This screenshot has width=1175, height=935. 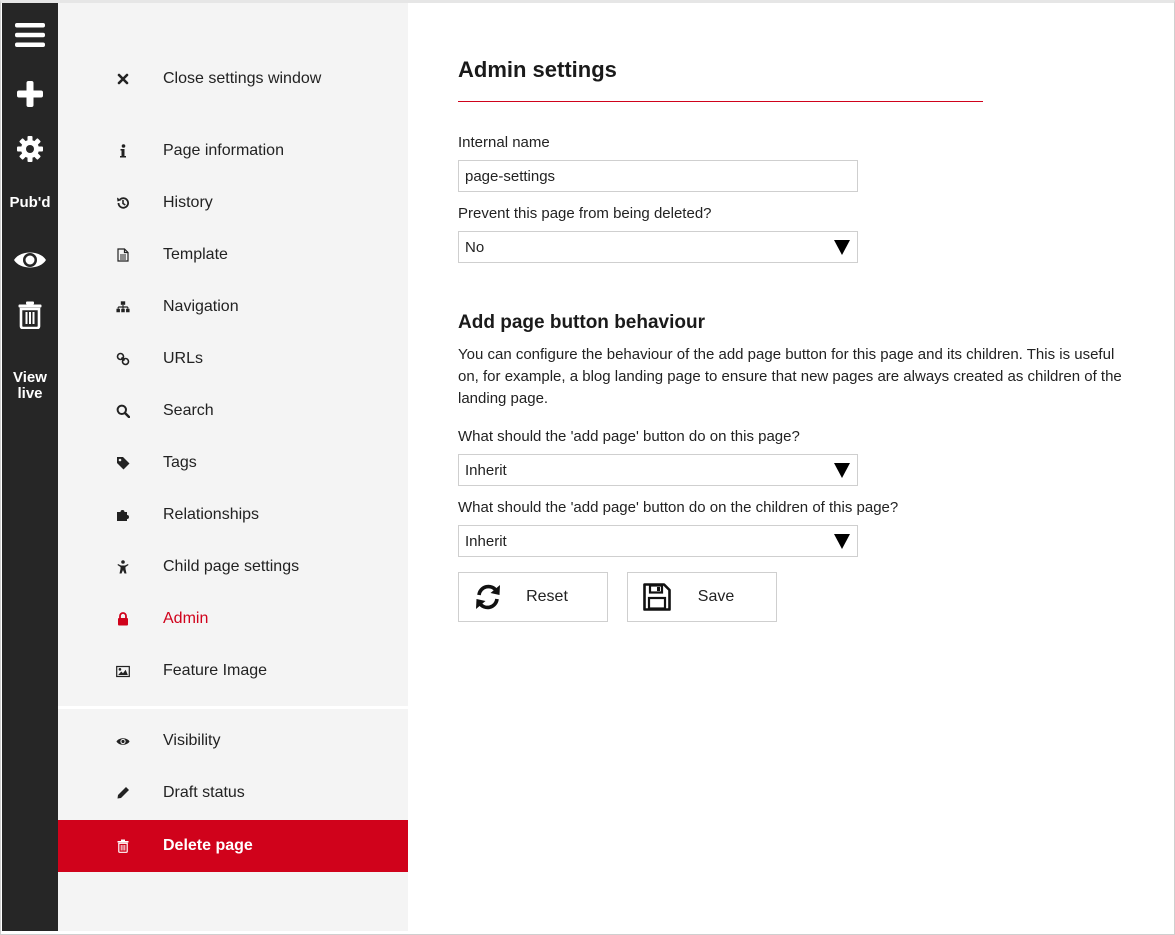 What do you see at coordinates (233, 203) in the screenshot?
I see `nav-item-history: History` at bounding box center [233, 203].